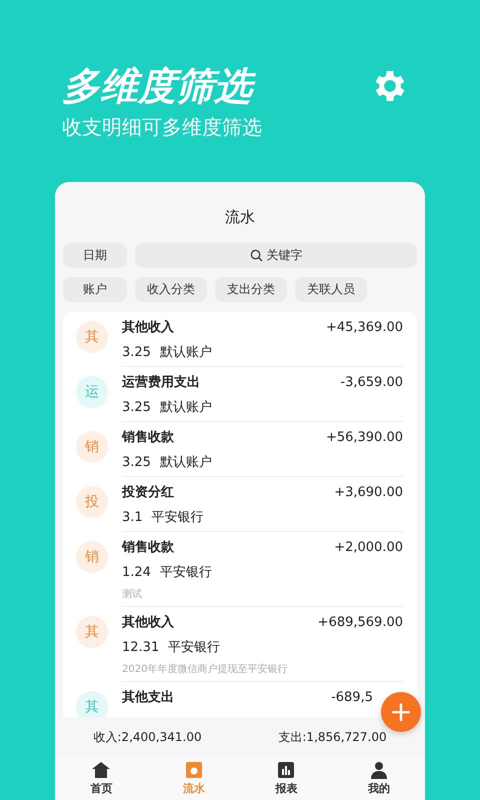  Describe the element at coordinates (364, 327) in the screenshot. I see `record-amount: +45,369.00` at that location.